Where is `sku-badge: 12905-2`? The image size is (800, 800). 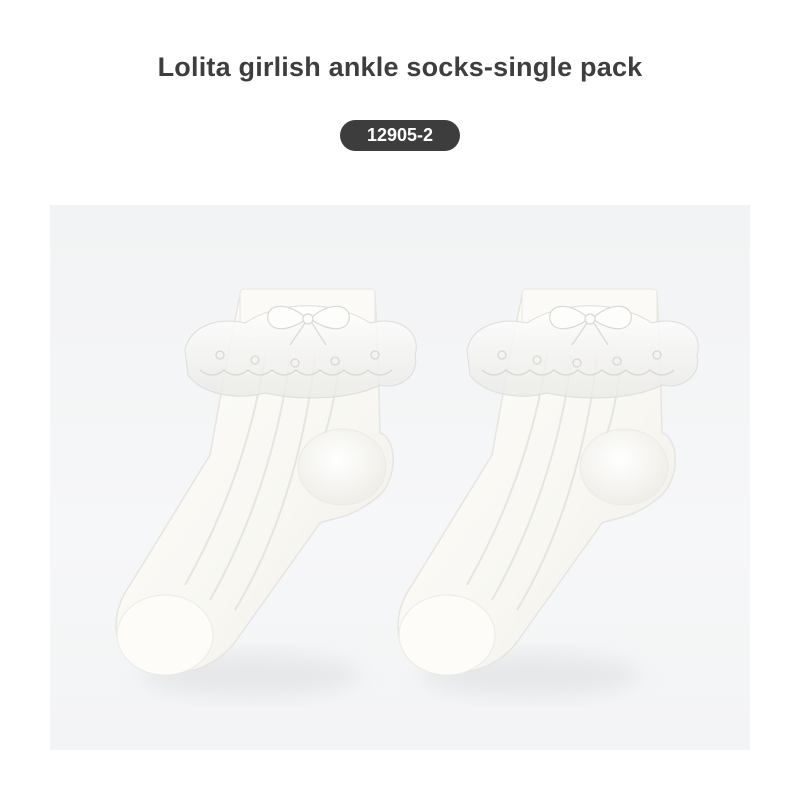
sku-badge: 12905-2 is located at coordinates (400, 135).